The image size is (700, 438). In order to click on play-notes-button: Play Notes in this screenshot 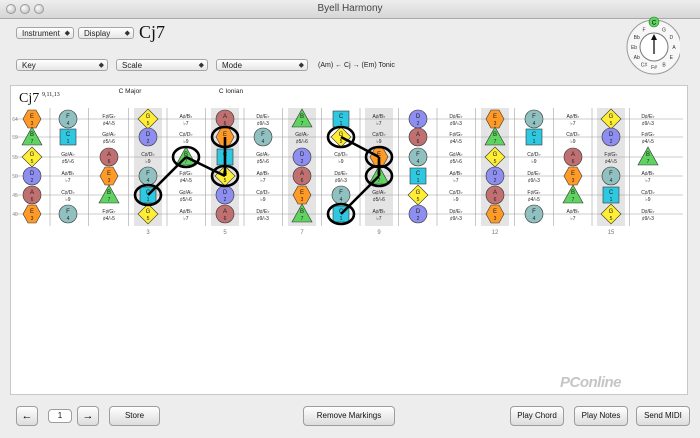, I will do `click(601, 416)`.